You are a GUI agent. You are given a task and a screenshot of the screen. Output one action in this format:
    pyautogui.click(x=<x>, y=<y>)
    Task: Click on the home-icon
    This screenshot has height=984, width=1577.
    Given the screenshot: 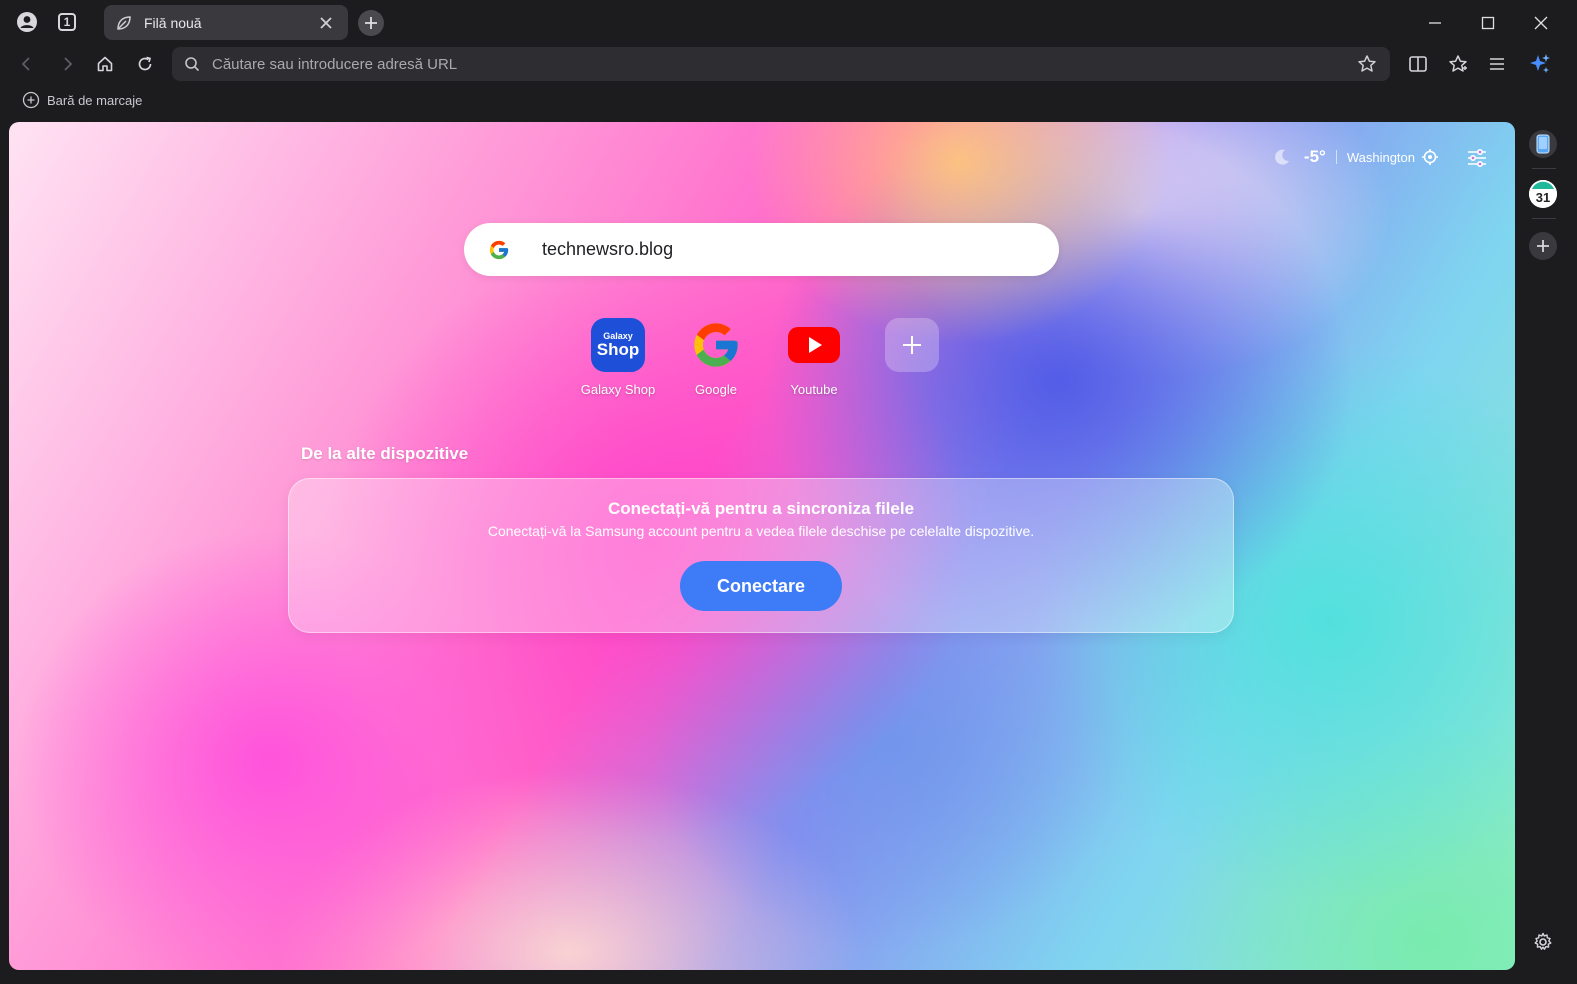 What is the action you would take?
    pyautogui.click(x=105, y=64)
    